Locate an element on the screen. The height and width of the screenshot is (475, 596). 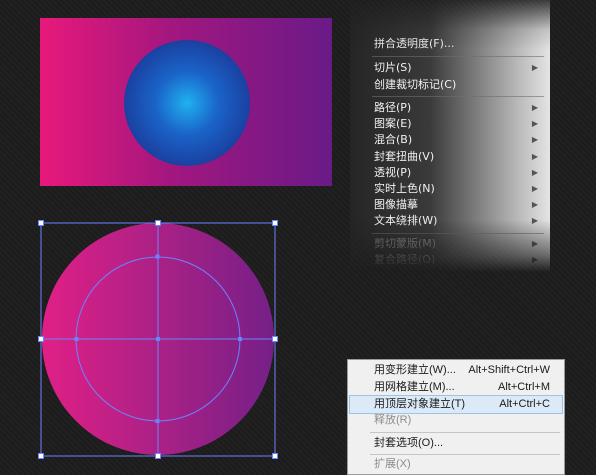
menu-item-perspective: 透视(P) ▶ is located at coordinates (459, 173).